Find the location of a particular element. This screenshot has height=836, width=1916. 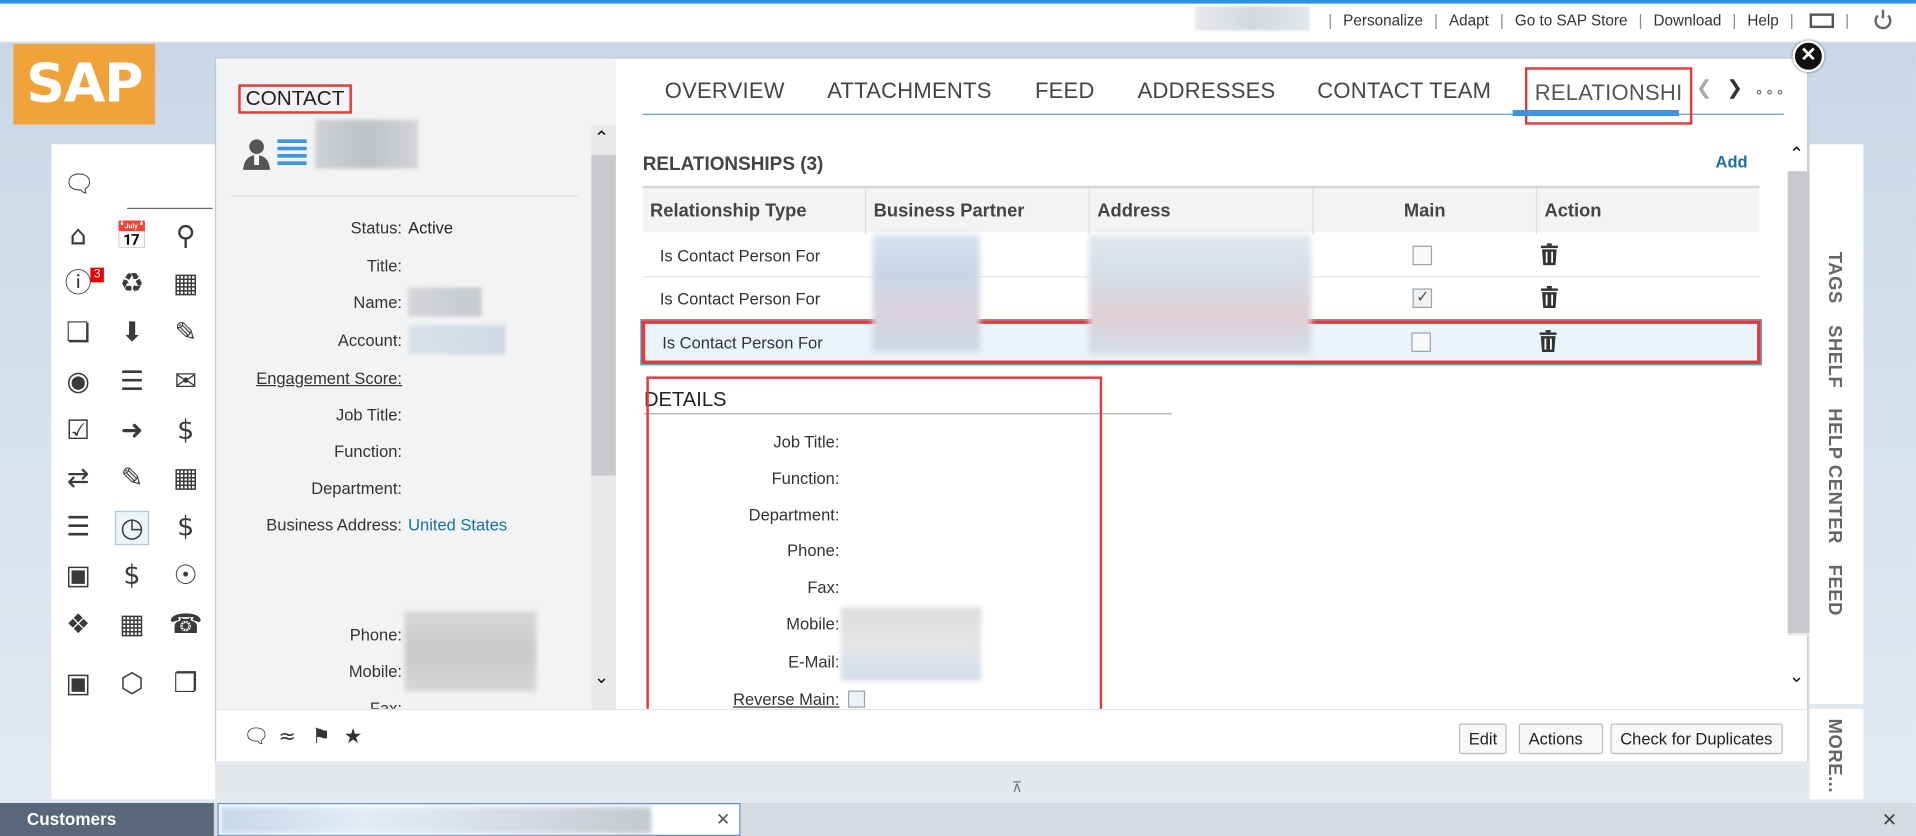

download-circle-icon: ⬇ is located at coordinates (132, 334).